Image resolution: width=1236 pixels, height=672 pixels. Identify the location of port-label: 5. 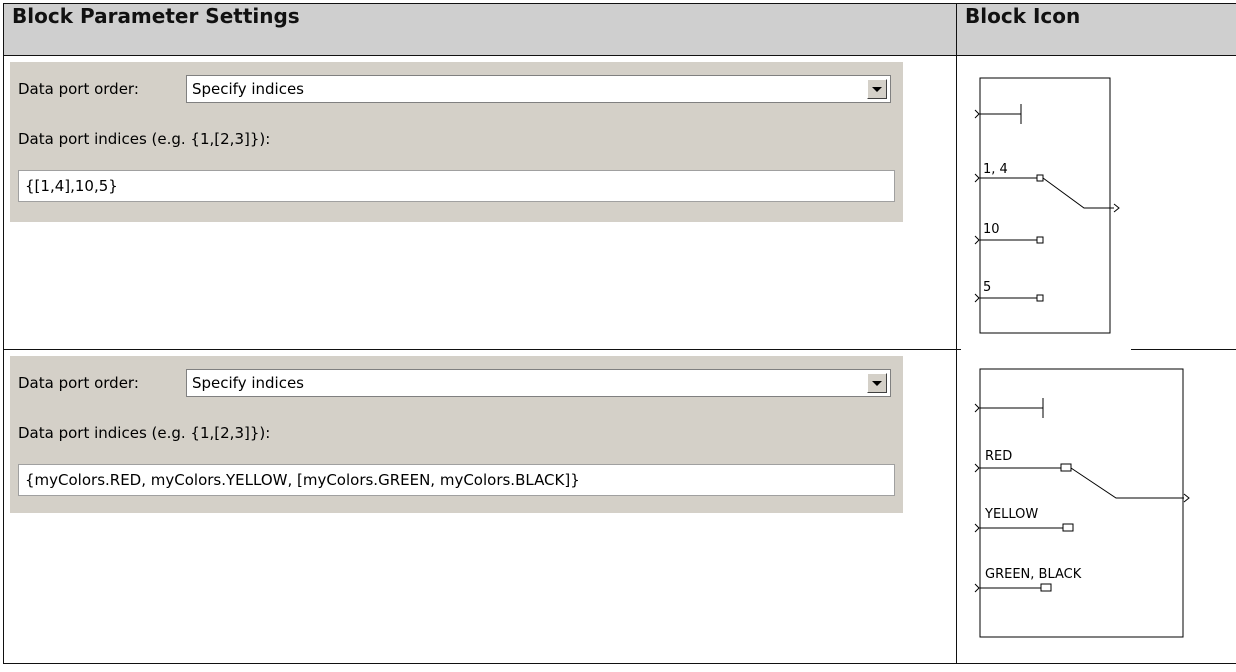
(987, 287).